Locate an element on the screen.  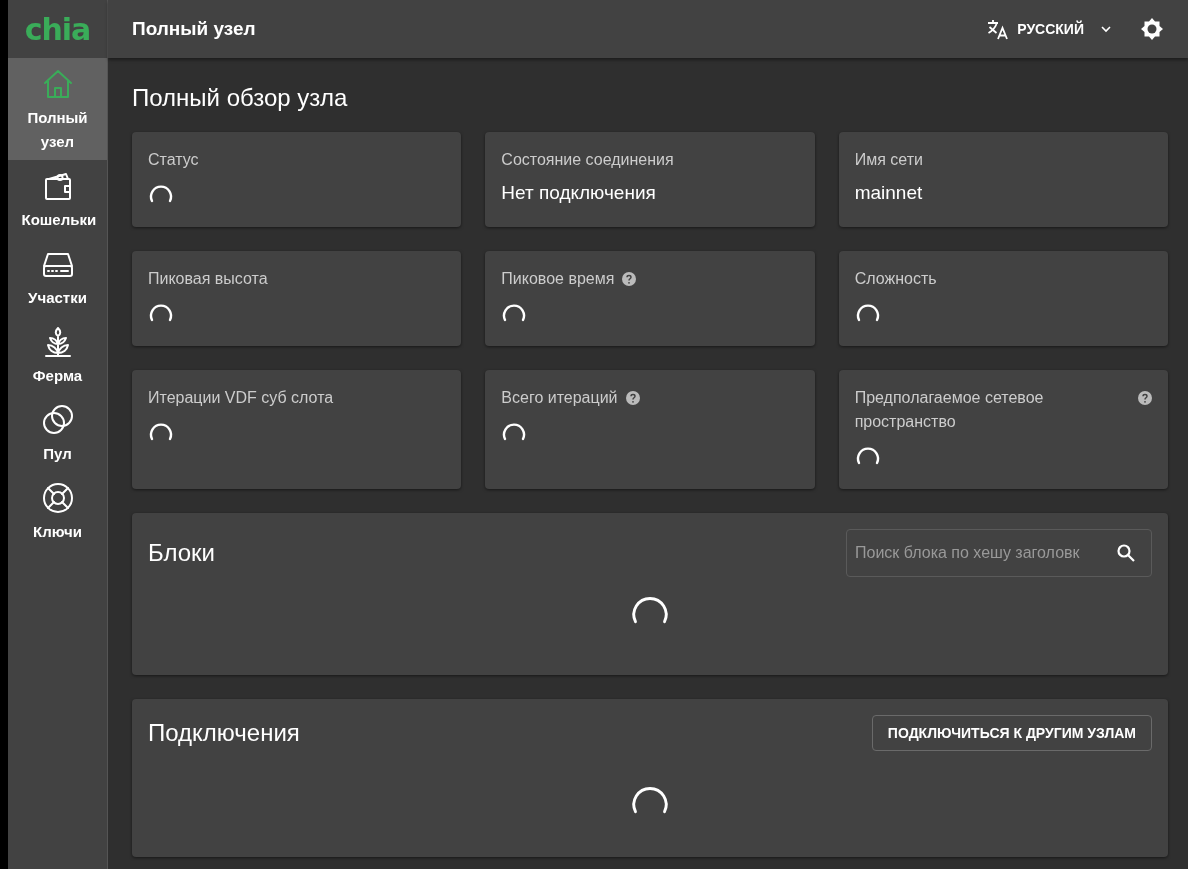
stat-label: Состояние соединения is located at coordinates (587, 160).